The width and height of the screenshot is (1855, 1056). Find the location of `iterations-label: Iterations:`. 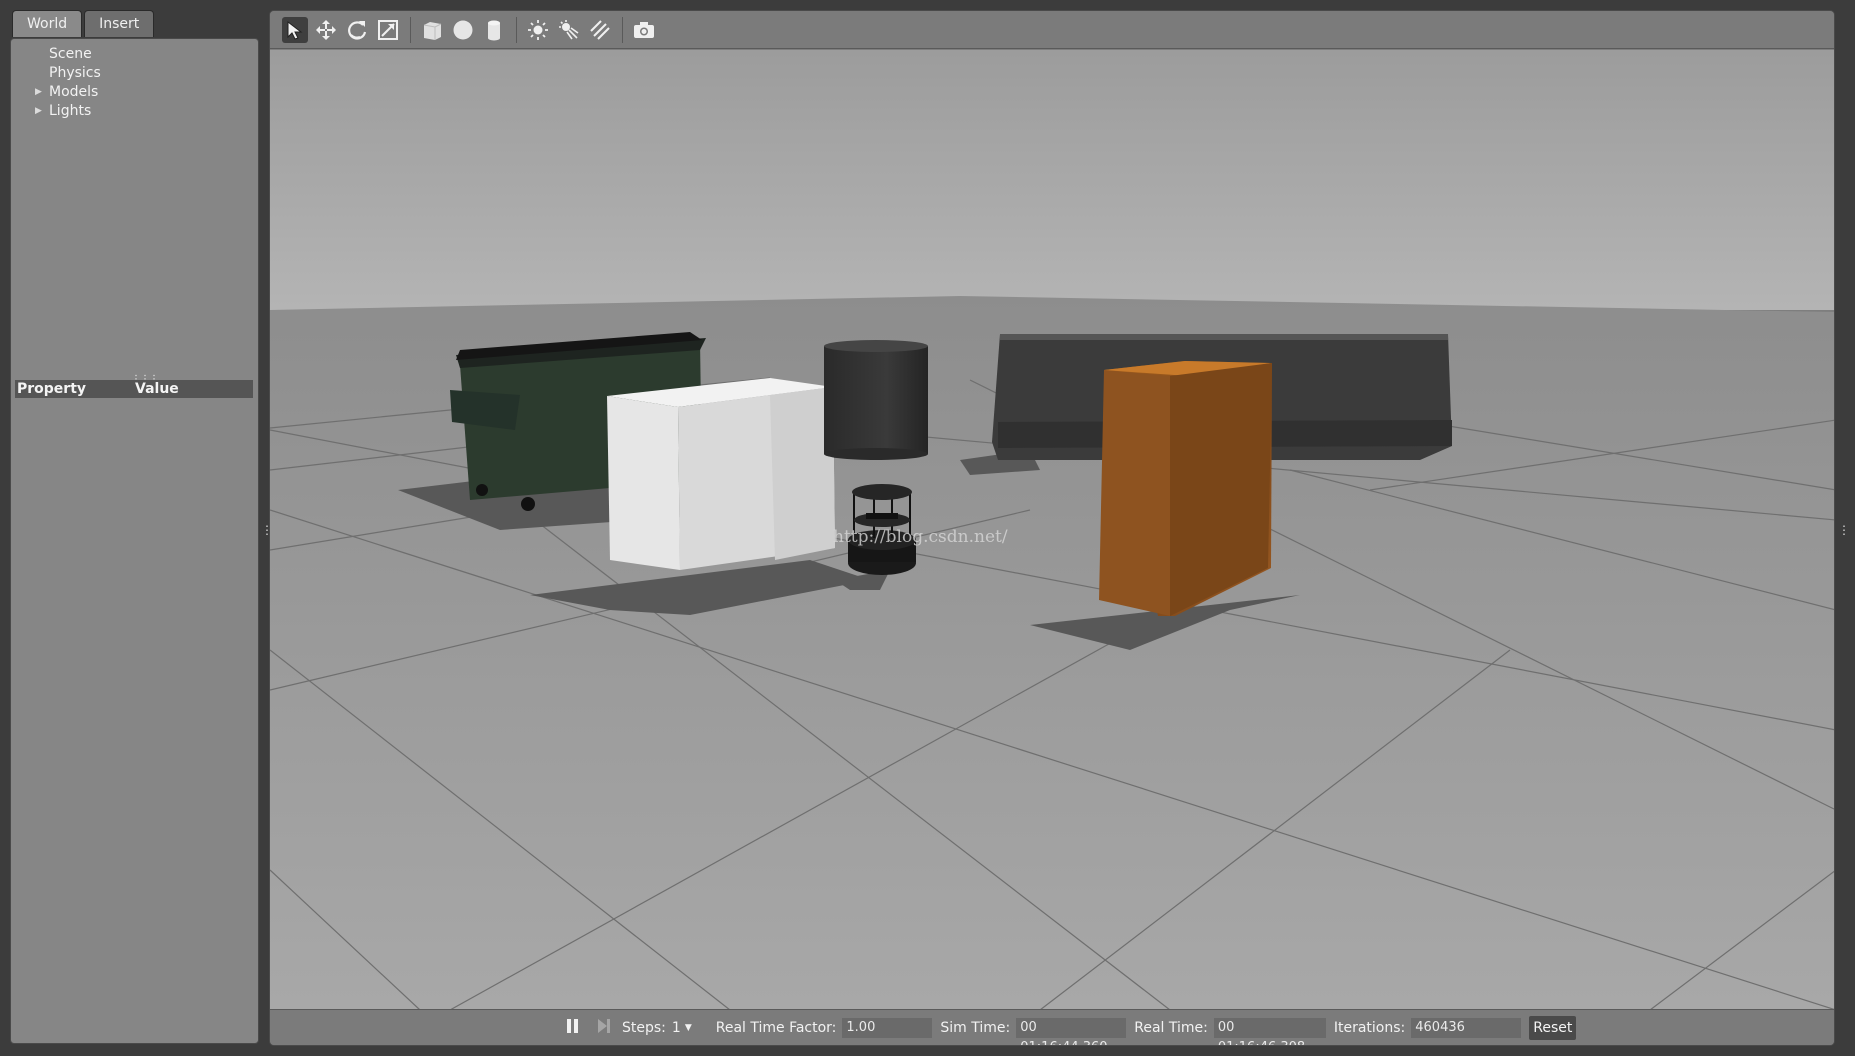

iterations-label: Iterations: is located at coordinates (1369, 1027).